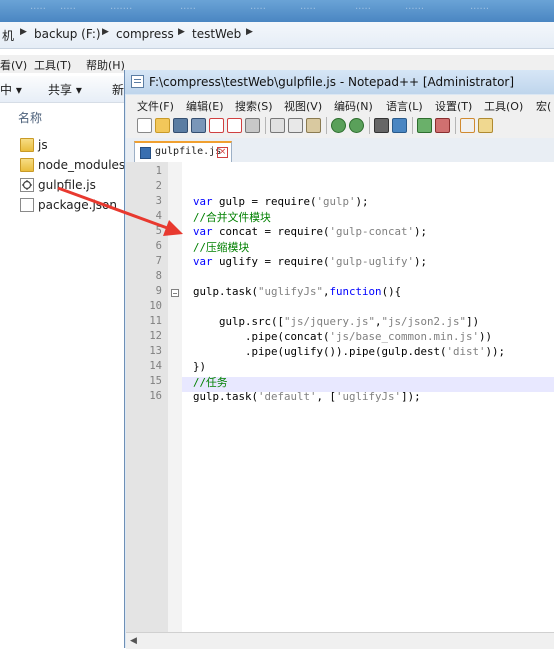 This screenshot has height=649, width=554. Describe the element at coordinates (65, 89) in the screenshot. I see `share-button: 共享 ▾` at that location.